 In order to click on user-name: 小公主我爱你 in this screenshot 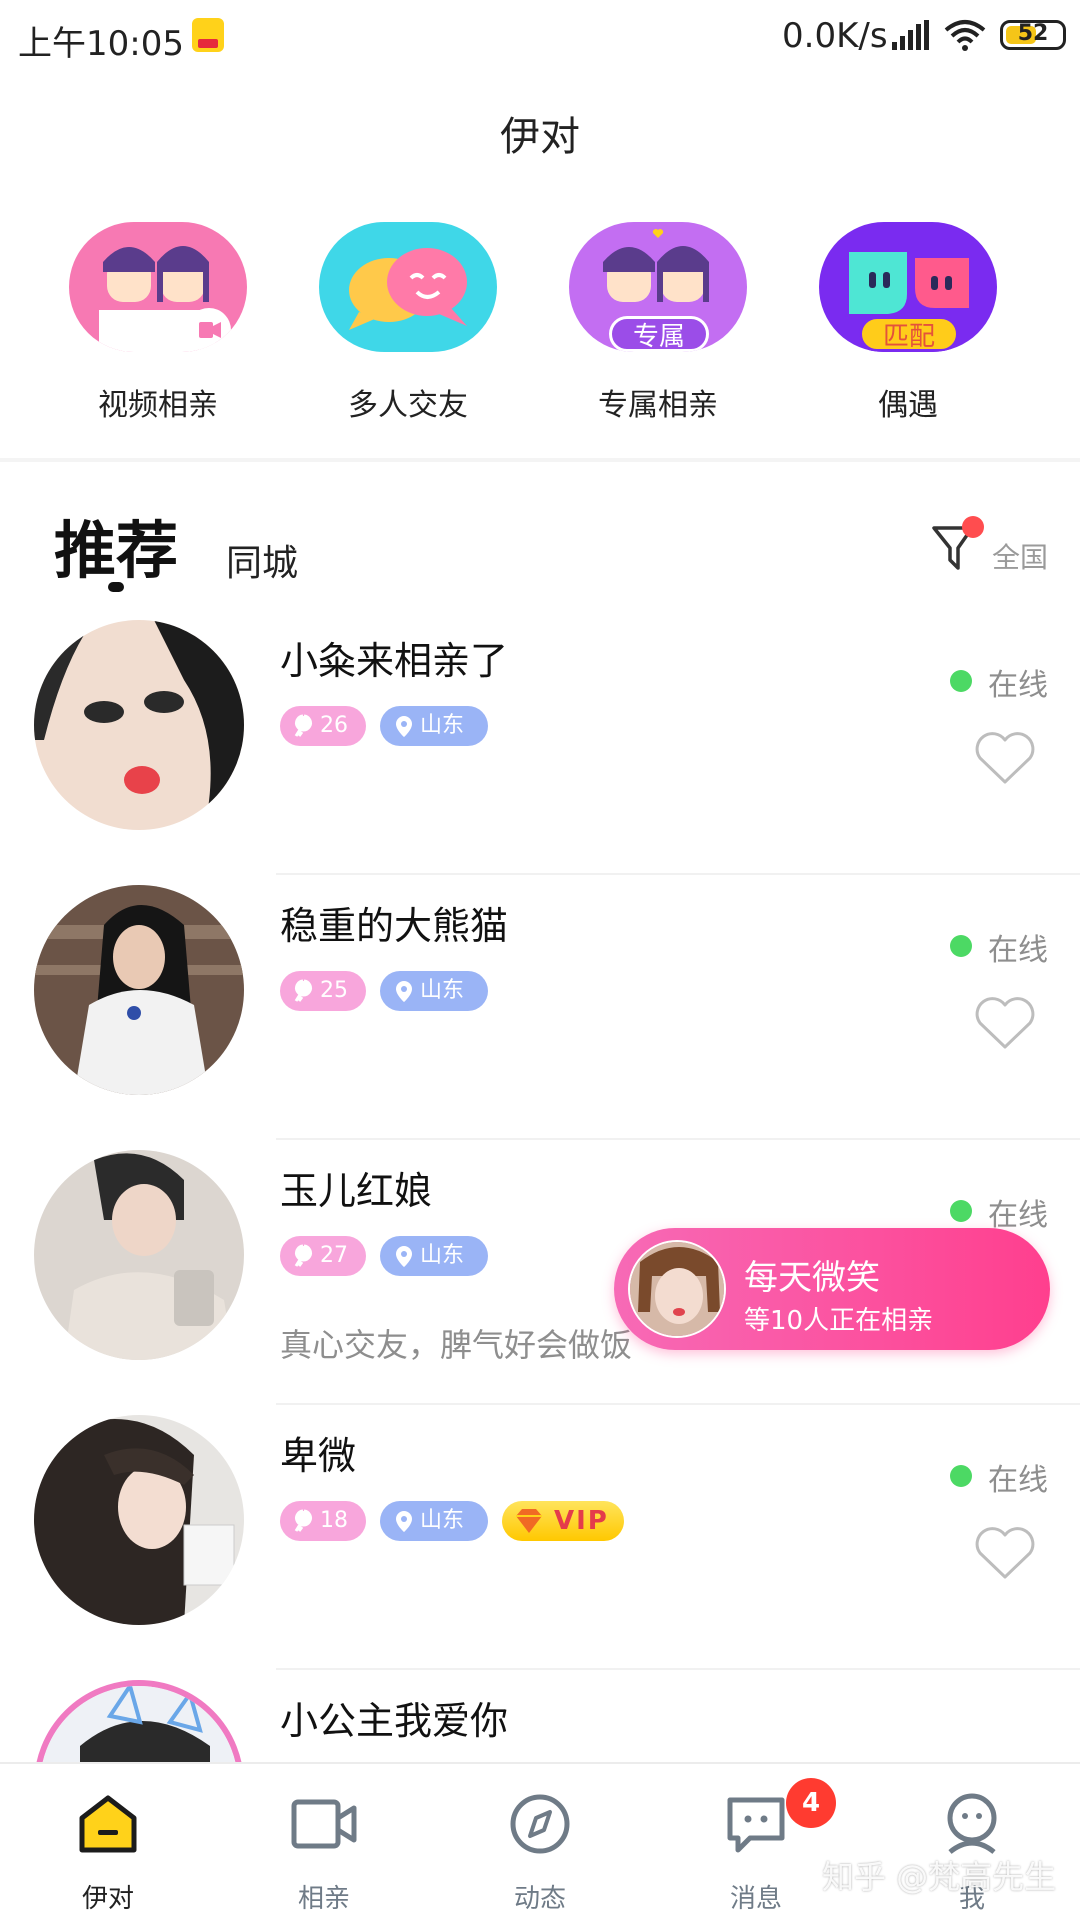, I will do `click(394, 1721)`.